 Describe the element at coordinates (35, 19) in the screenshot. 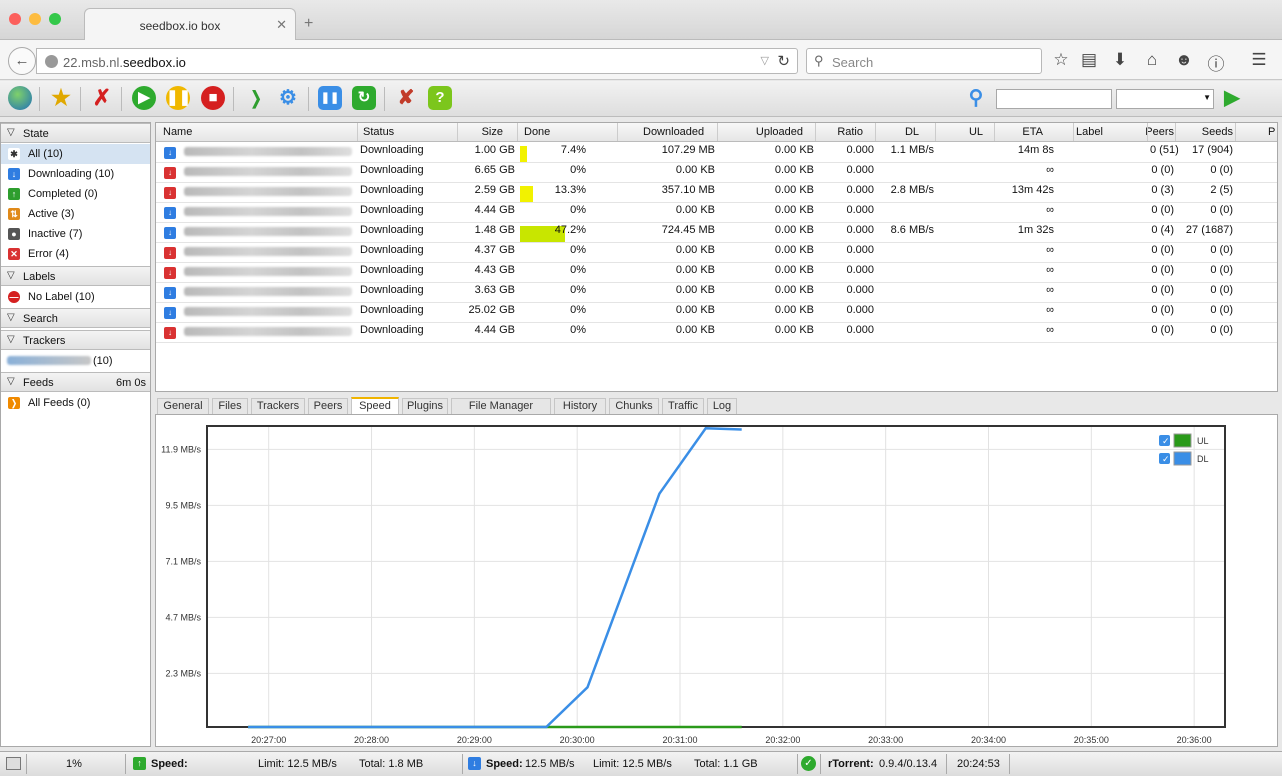

I see `minimize-window-button` at that location.